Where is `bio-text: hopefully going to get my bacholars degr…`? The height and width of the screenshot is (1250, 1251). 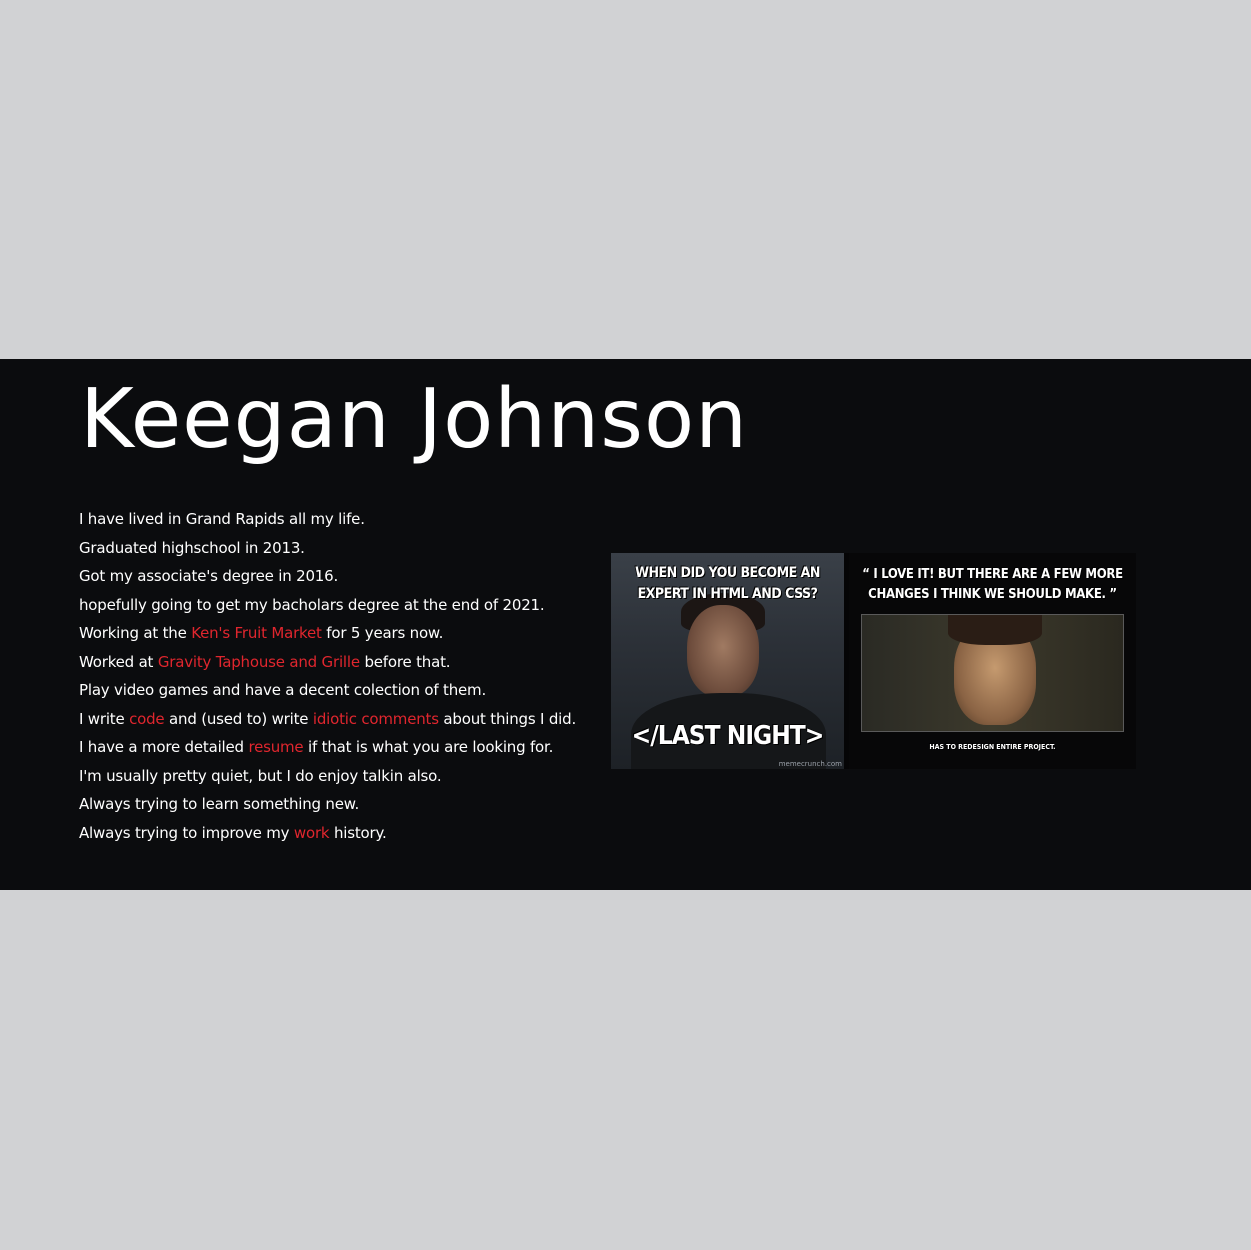
bio-text: hopefully going to get my bacholars degr… is located at coordinates (312, 604).